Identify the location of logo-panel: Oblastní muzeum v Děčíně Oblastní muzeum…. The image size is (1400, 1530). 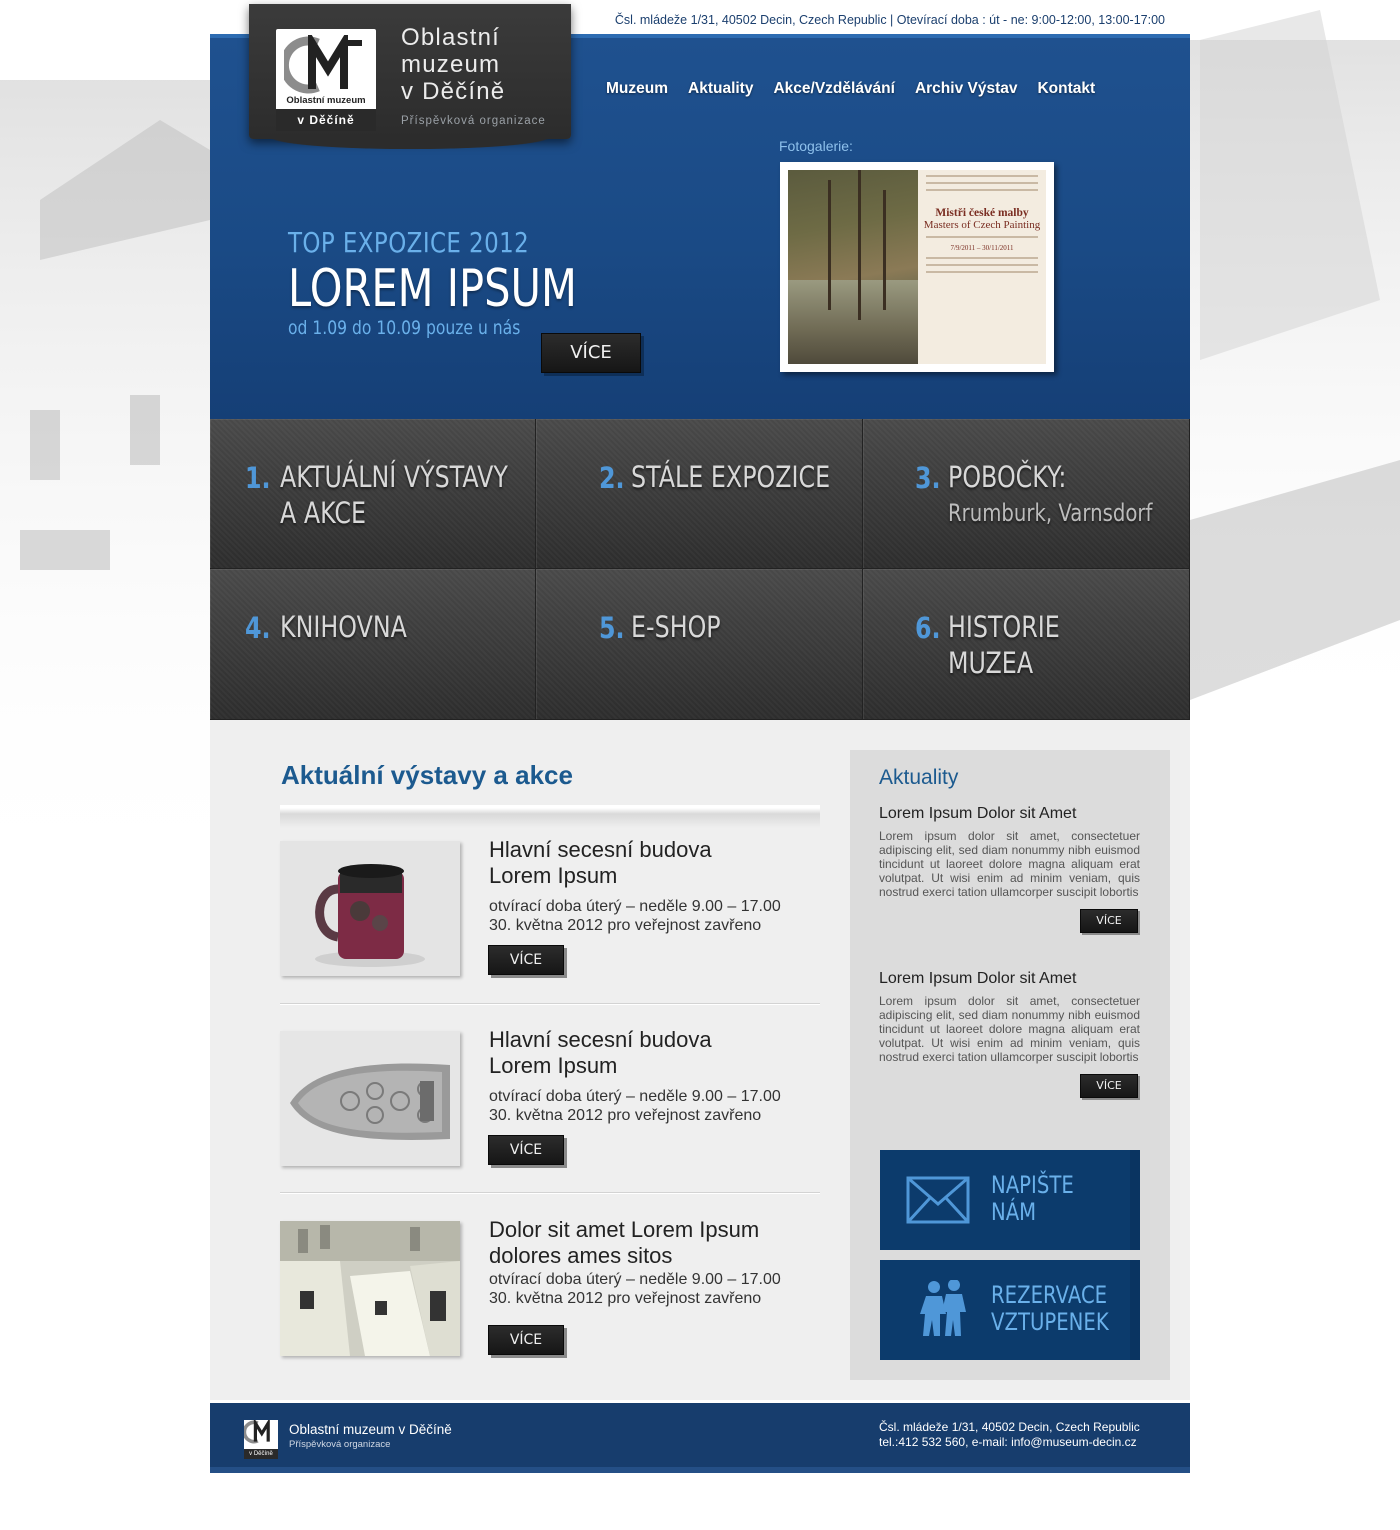
(410, 77).